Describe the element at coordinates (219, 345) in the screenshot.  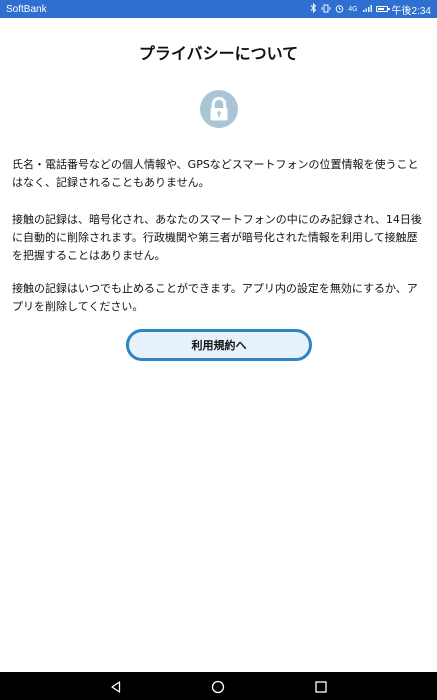
I see `terms-of-use-button: 利用規約へ` at that location.